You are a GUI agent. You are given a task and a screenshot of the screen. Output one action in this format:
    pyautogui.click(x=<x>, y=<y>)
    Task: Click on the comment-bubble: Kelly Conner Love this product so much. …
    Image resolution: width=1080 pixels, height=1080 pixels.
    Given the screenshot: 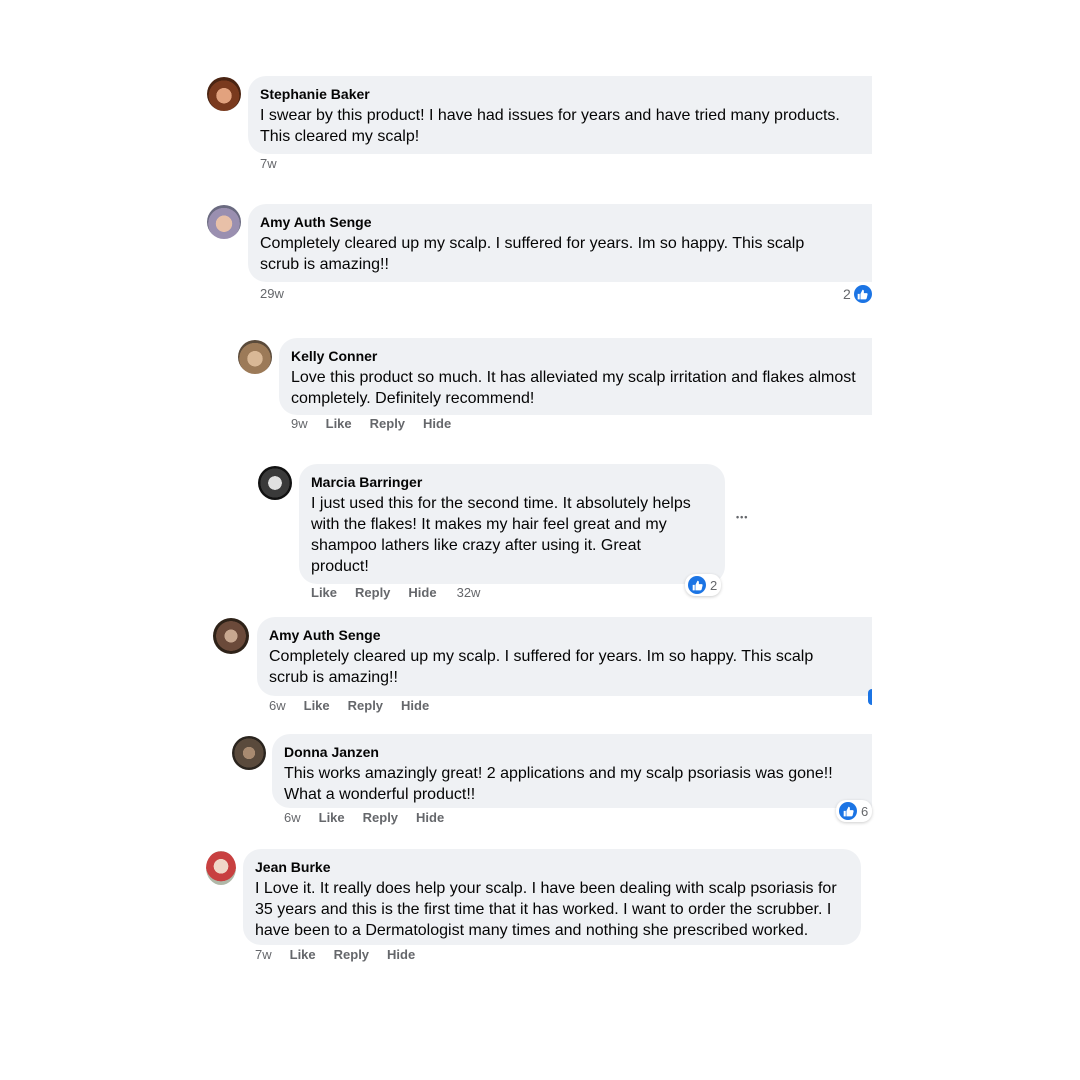 What is the action you would take?
    pyautogui.click(x=575, y=376)
    